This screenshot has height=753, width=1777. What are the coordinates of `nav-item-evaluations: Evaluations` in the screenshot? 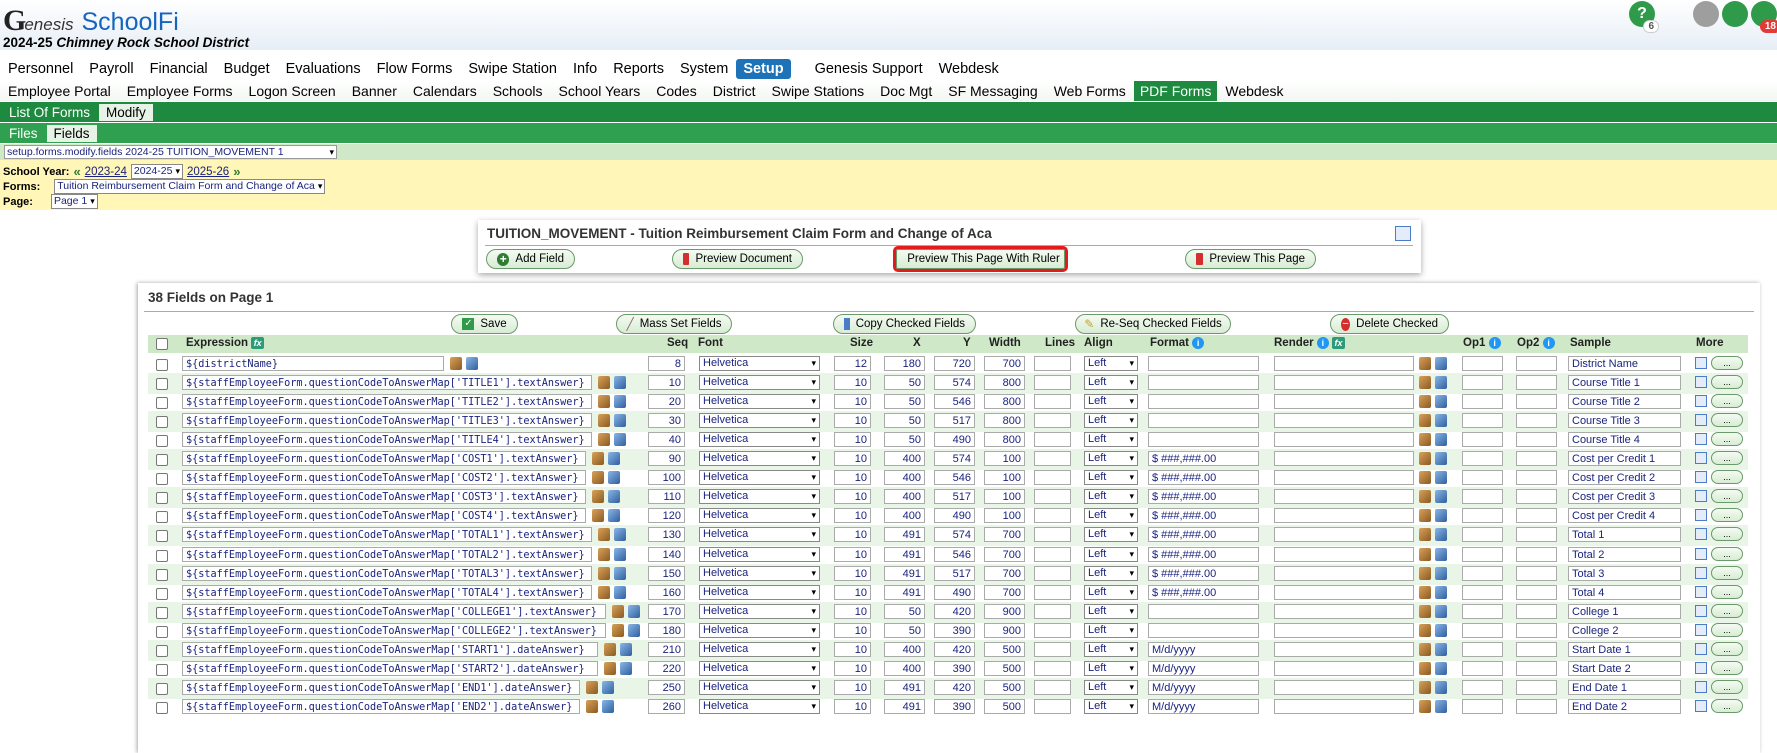 It's located at (323, 69).